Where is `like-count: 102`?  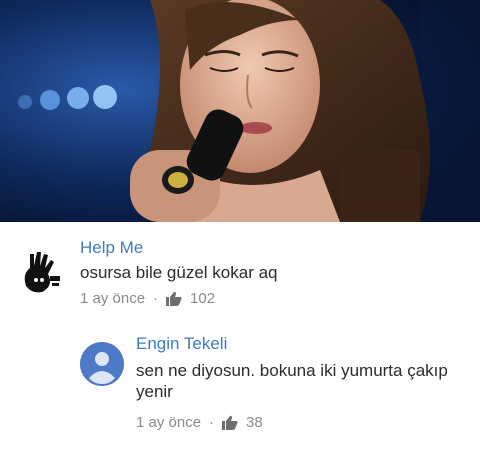
like-count: 102 is located at coordinates (203, 298).